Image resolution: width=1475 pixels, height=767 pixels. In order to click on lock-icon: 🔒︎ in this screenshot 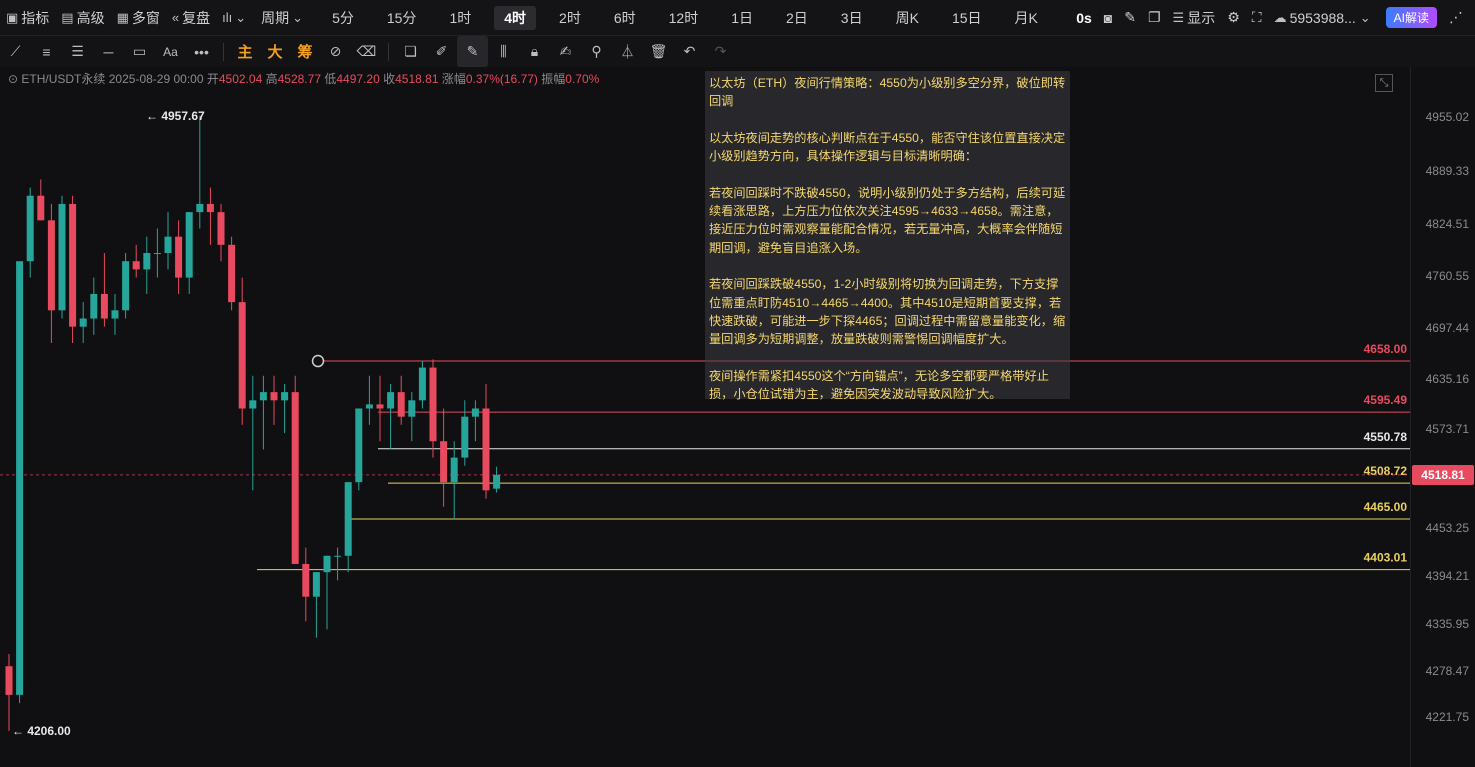, I will do `click(534, 51)`.